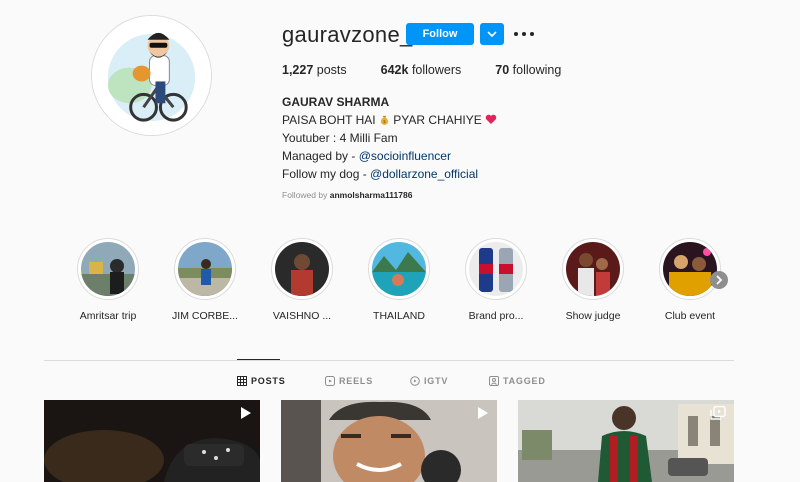  Describe the element at coordinates (305, 195) in the screenshot. I see `followed-by-prefix: Followed by` at that location.